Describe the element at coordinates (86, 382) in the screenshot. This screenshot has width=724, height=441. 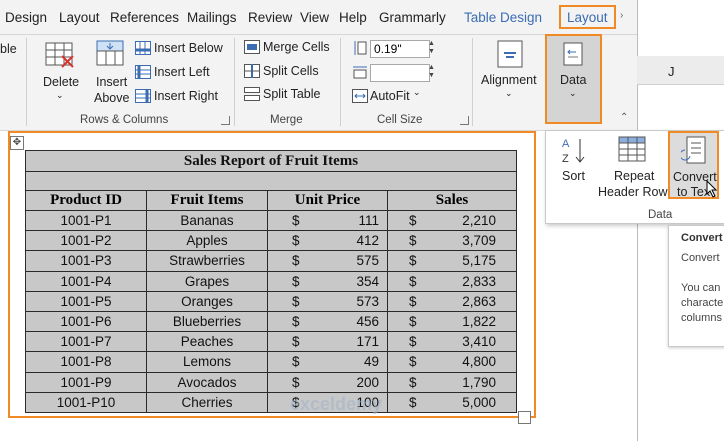
I see `cell-product-id: 1001-P9` at that location.